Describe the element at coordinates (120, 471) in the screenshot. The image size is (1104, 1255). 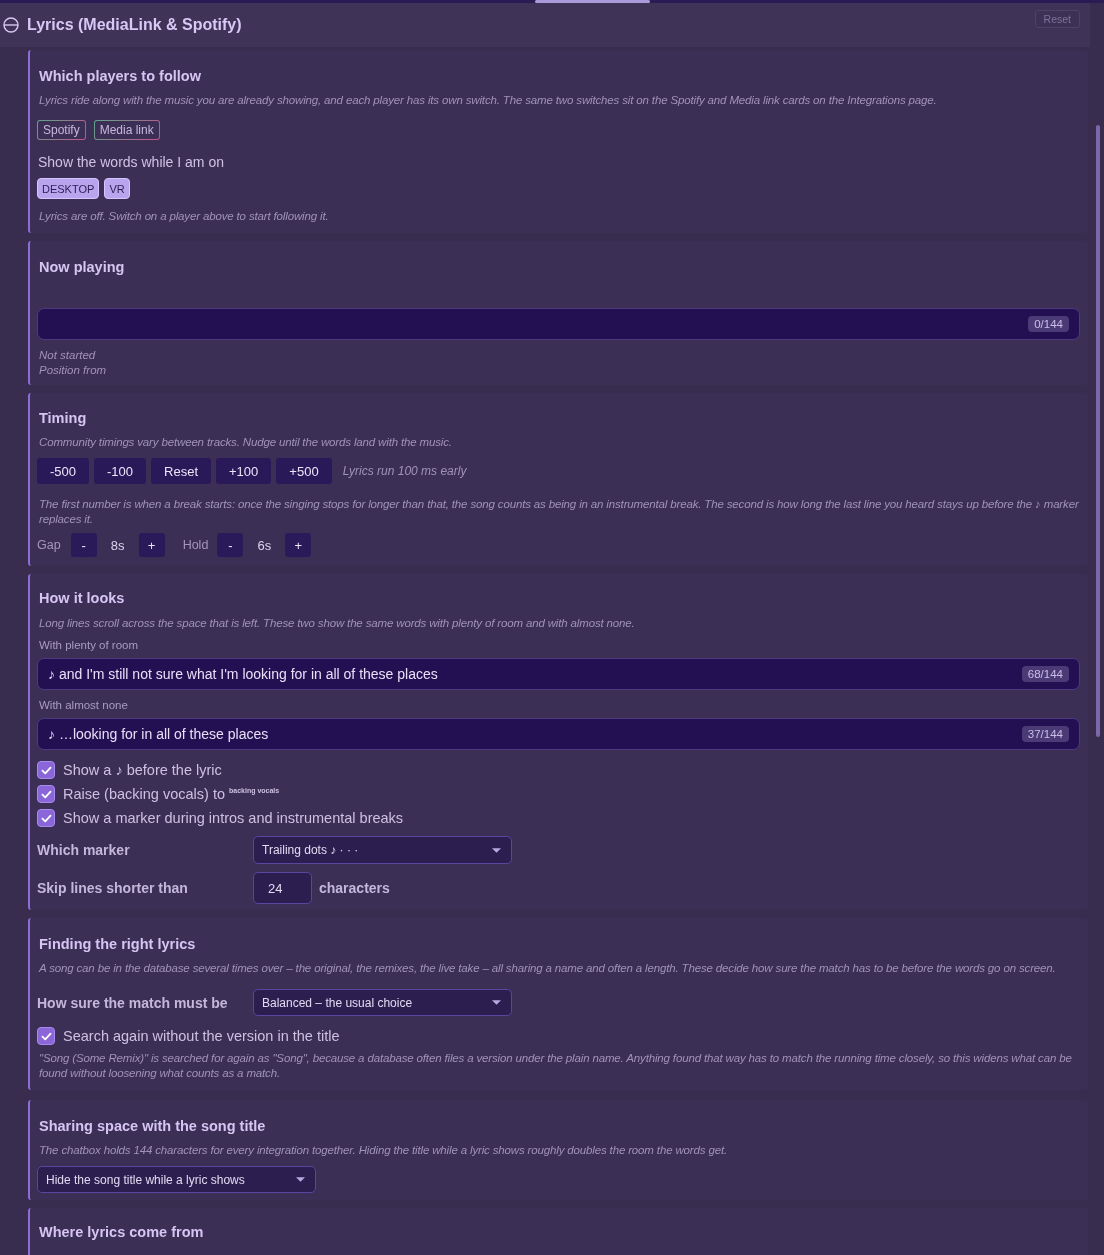
I see `offset-button: -100` at that location.